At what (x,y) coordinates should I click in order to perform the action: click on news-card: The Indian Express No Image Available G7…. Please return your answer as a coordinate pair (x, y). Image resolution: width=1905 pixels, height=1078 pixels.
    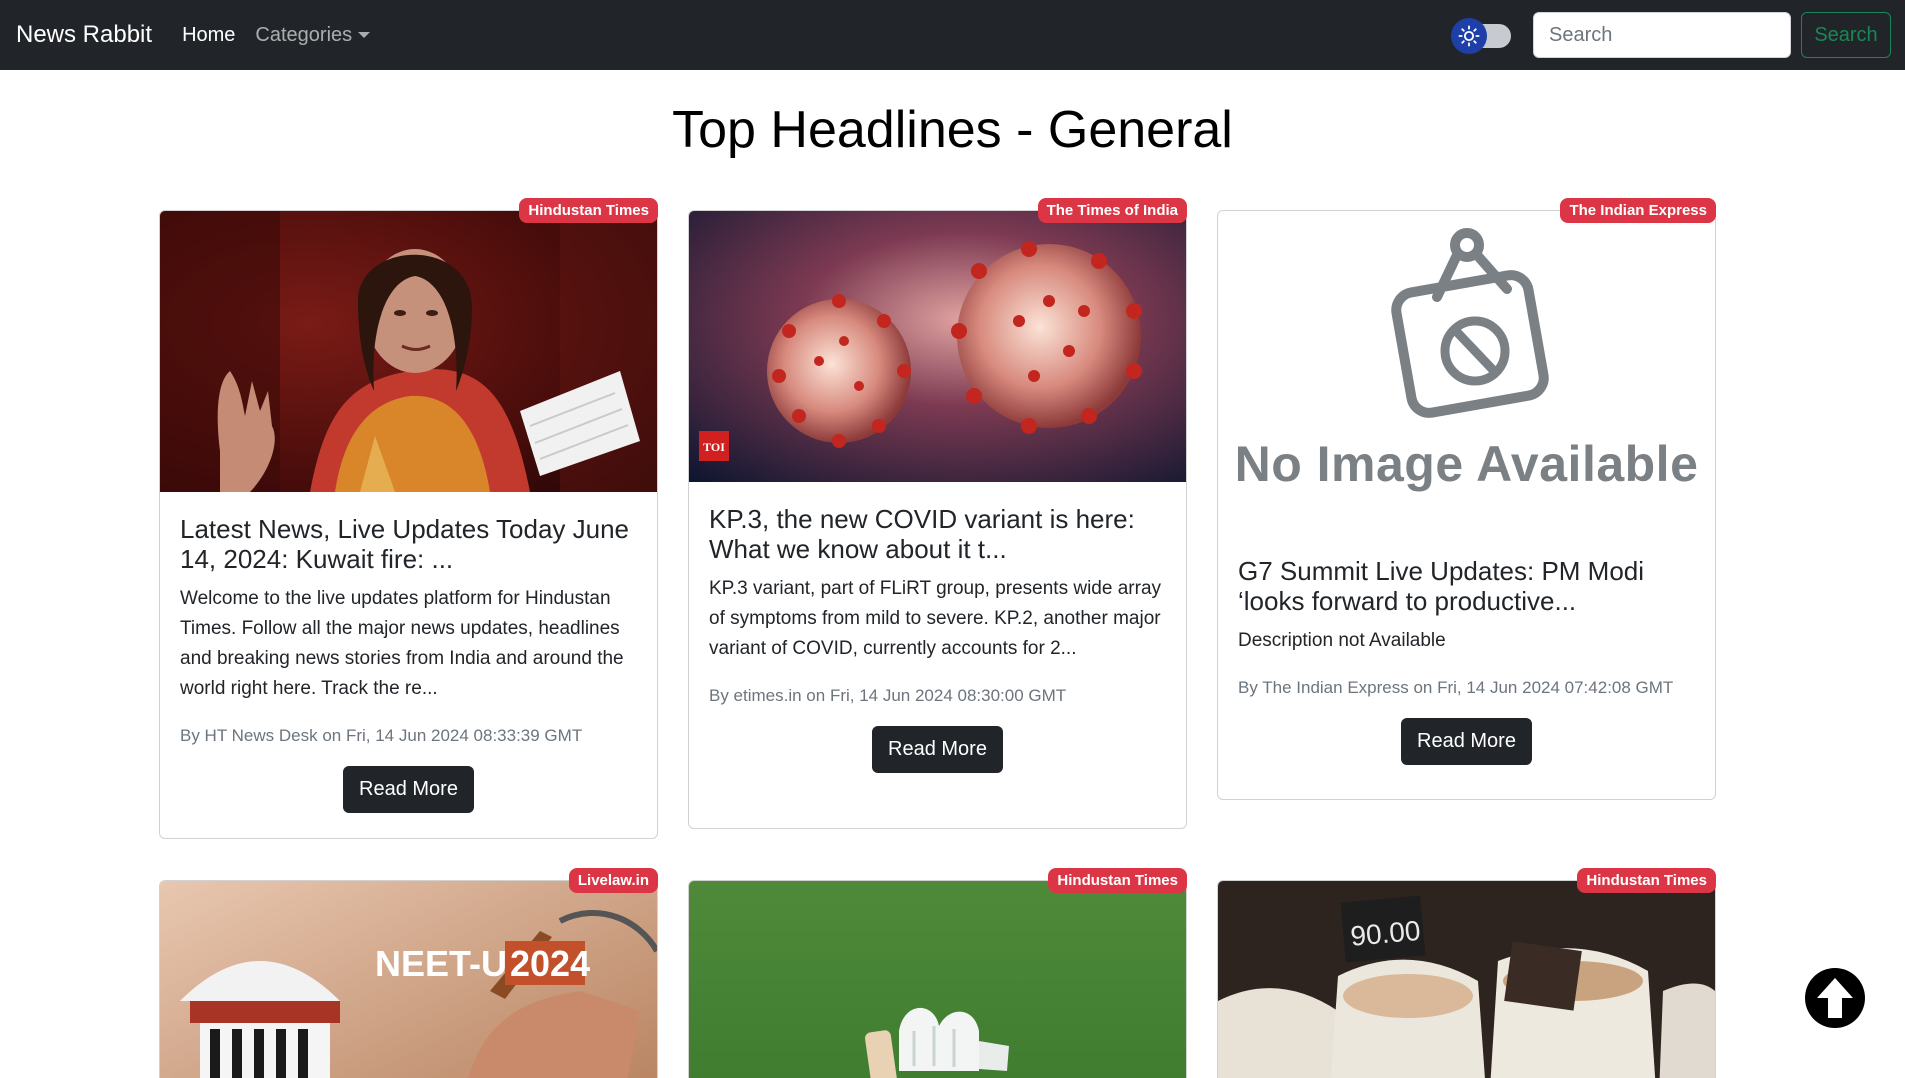
    Looking at the image, I should click on (1466, 499).